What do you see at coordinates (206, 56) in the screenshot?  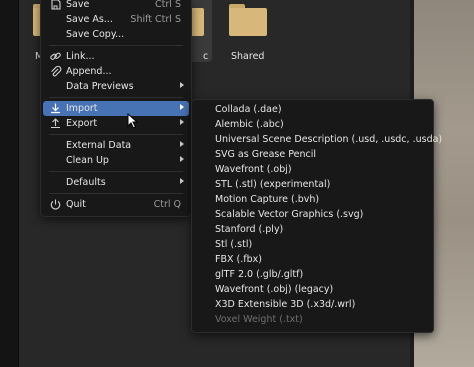 I see `folder-label: c` at bounding box center [206, 56].